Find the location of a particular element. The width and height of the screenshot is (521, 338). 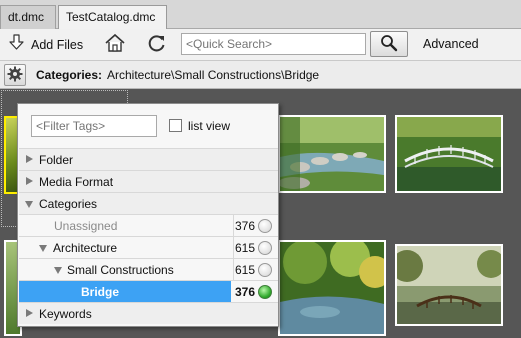

tab-testcatalog-dmc: TestCatalog.dmc is located at coordinates (112, 17).